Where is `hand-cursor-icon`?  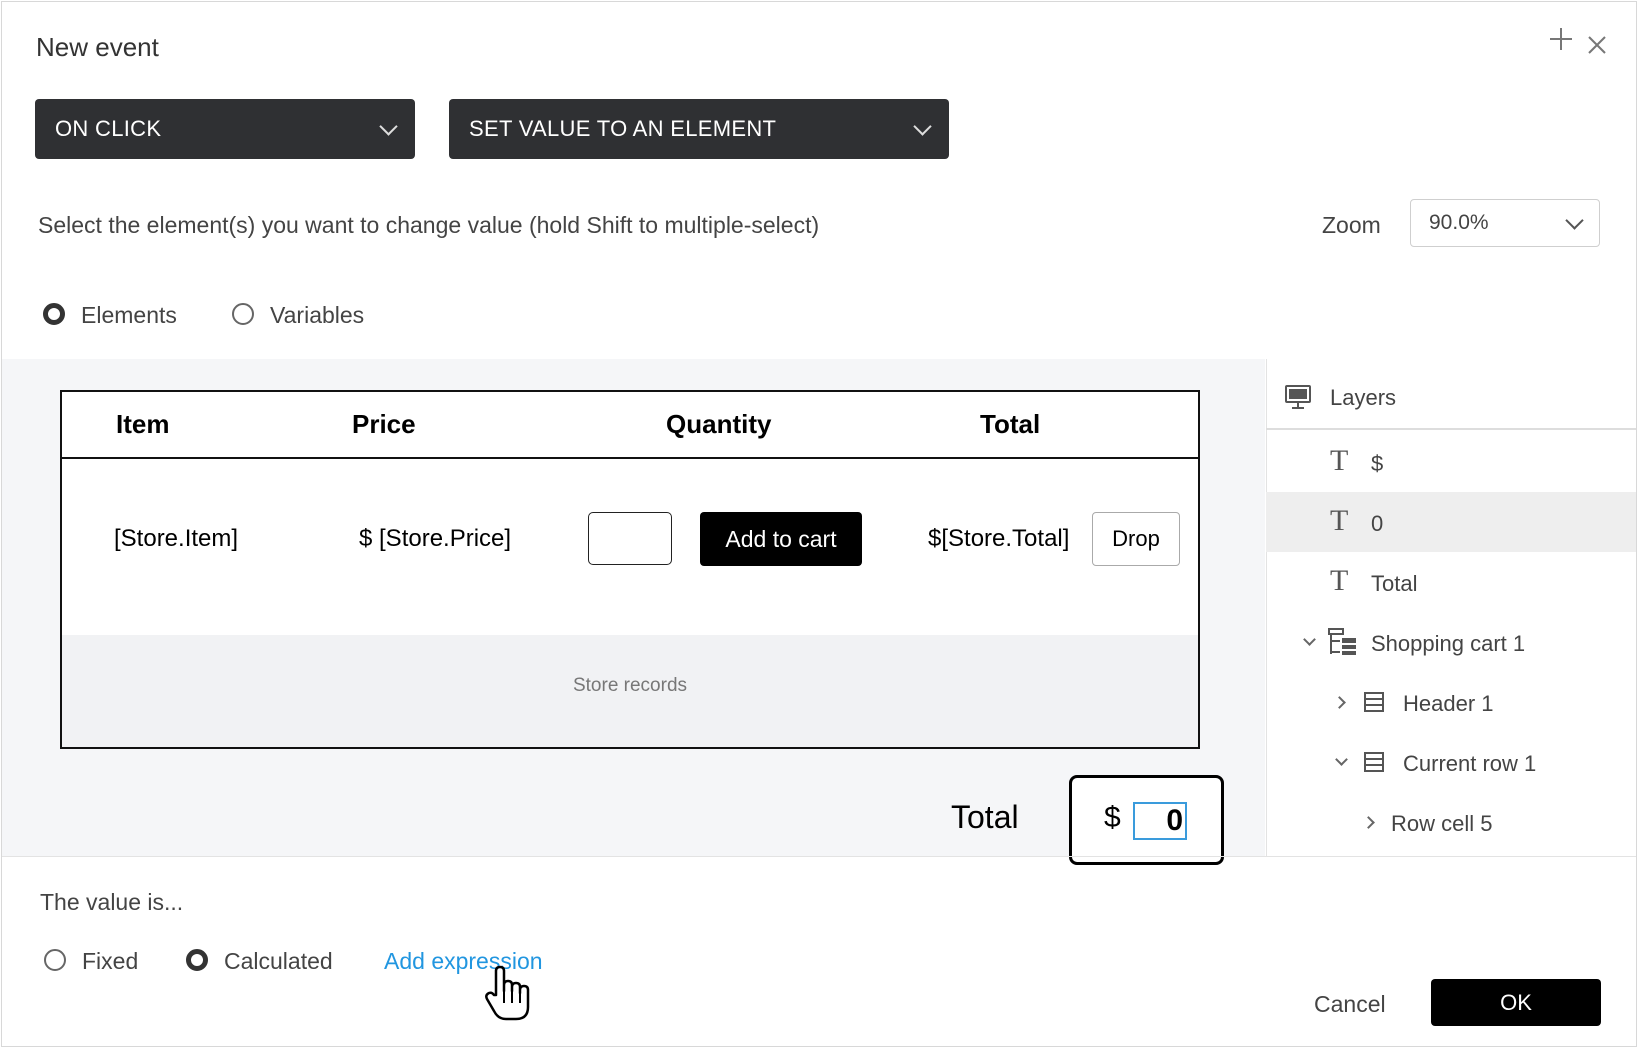
hand-cursor-icon is located at coordinates (509, 996).